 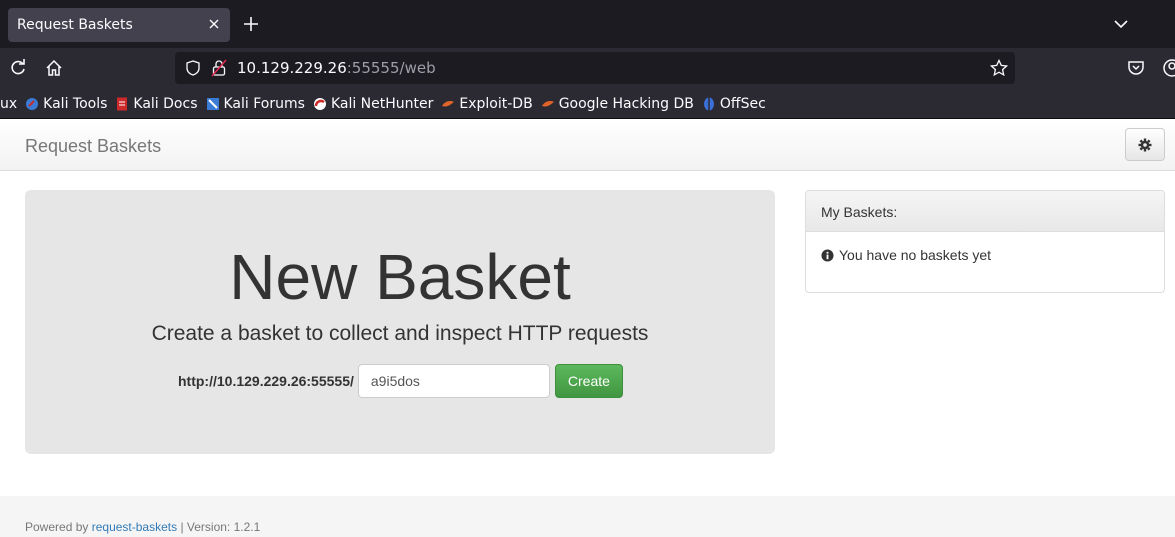 I want to click on account-icon, so click(x=1168, y=68).